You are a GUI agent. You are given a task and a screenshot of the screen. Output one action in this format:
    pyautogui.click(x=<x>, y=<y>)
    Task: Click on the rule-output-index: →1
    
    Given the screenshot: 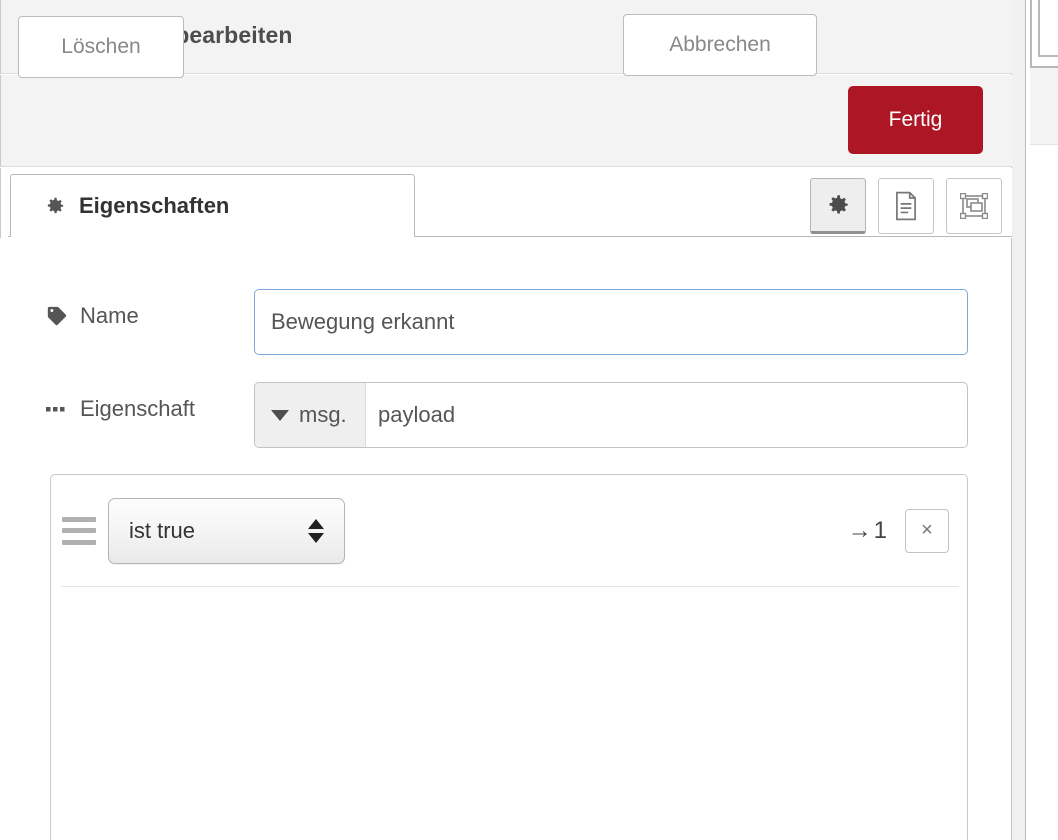 What is the action you would take?
    pyautogui.click(x=868, y=531)
    